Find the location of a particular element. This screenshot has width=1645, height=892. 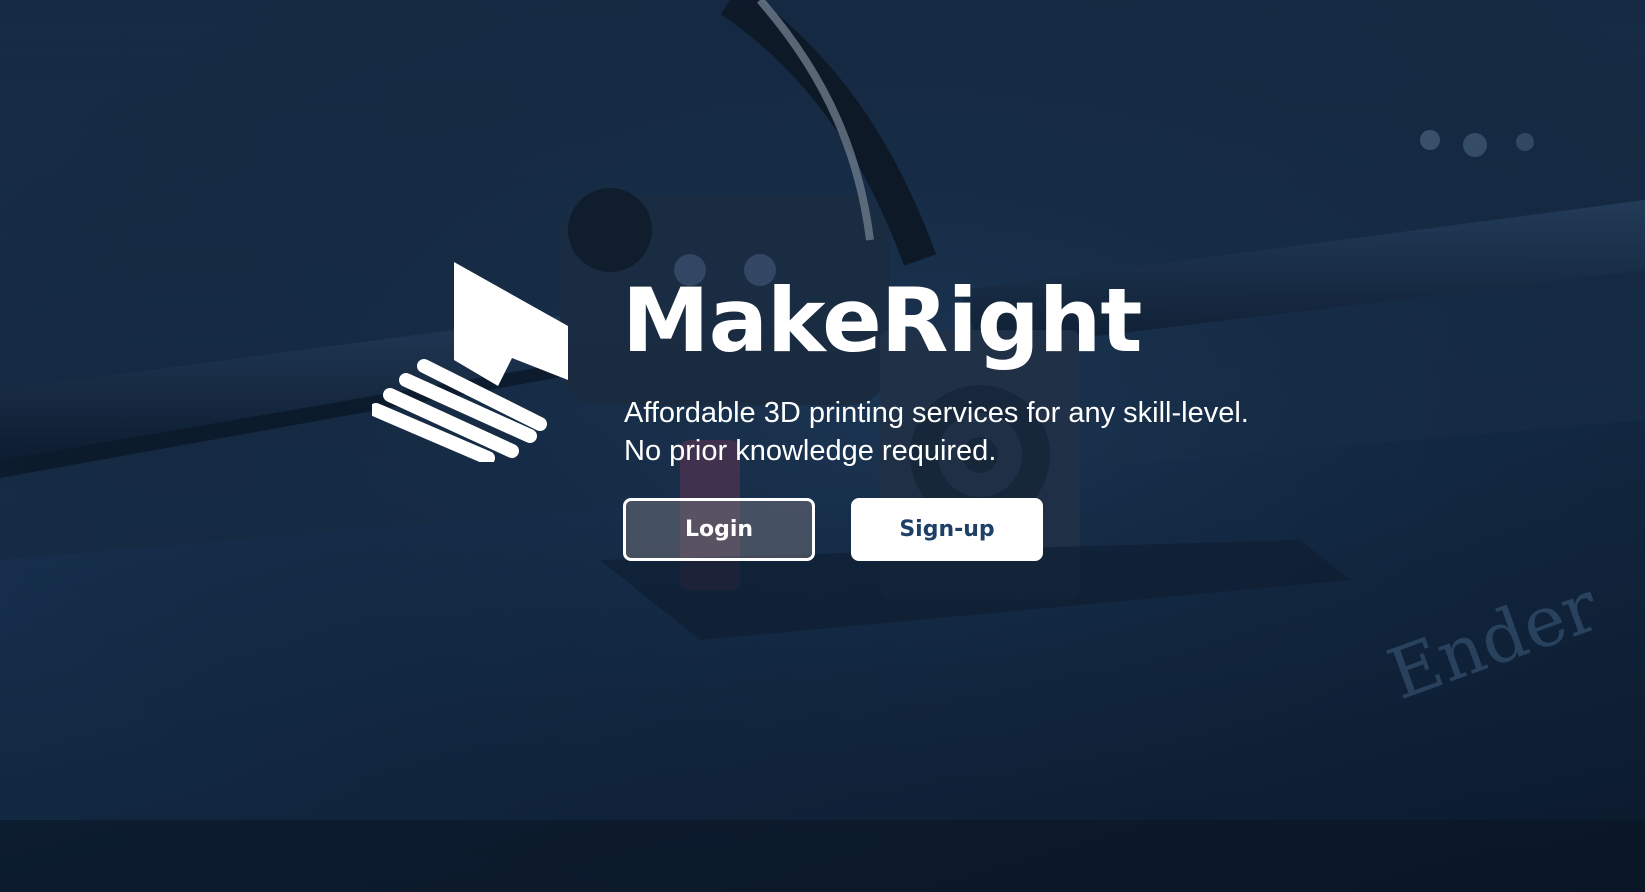

signup-button: Sign-up is located at coordinates (947, 529).